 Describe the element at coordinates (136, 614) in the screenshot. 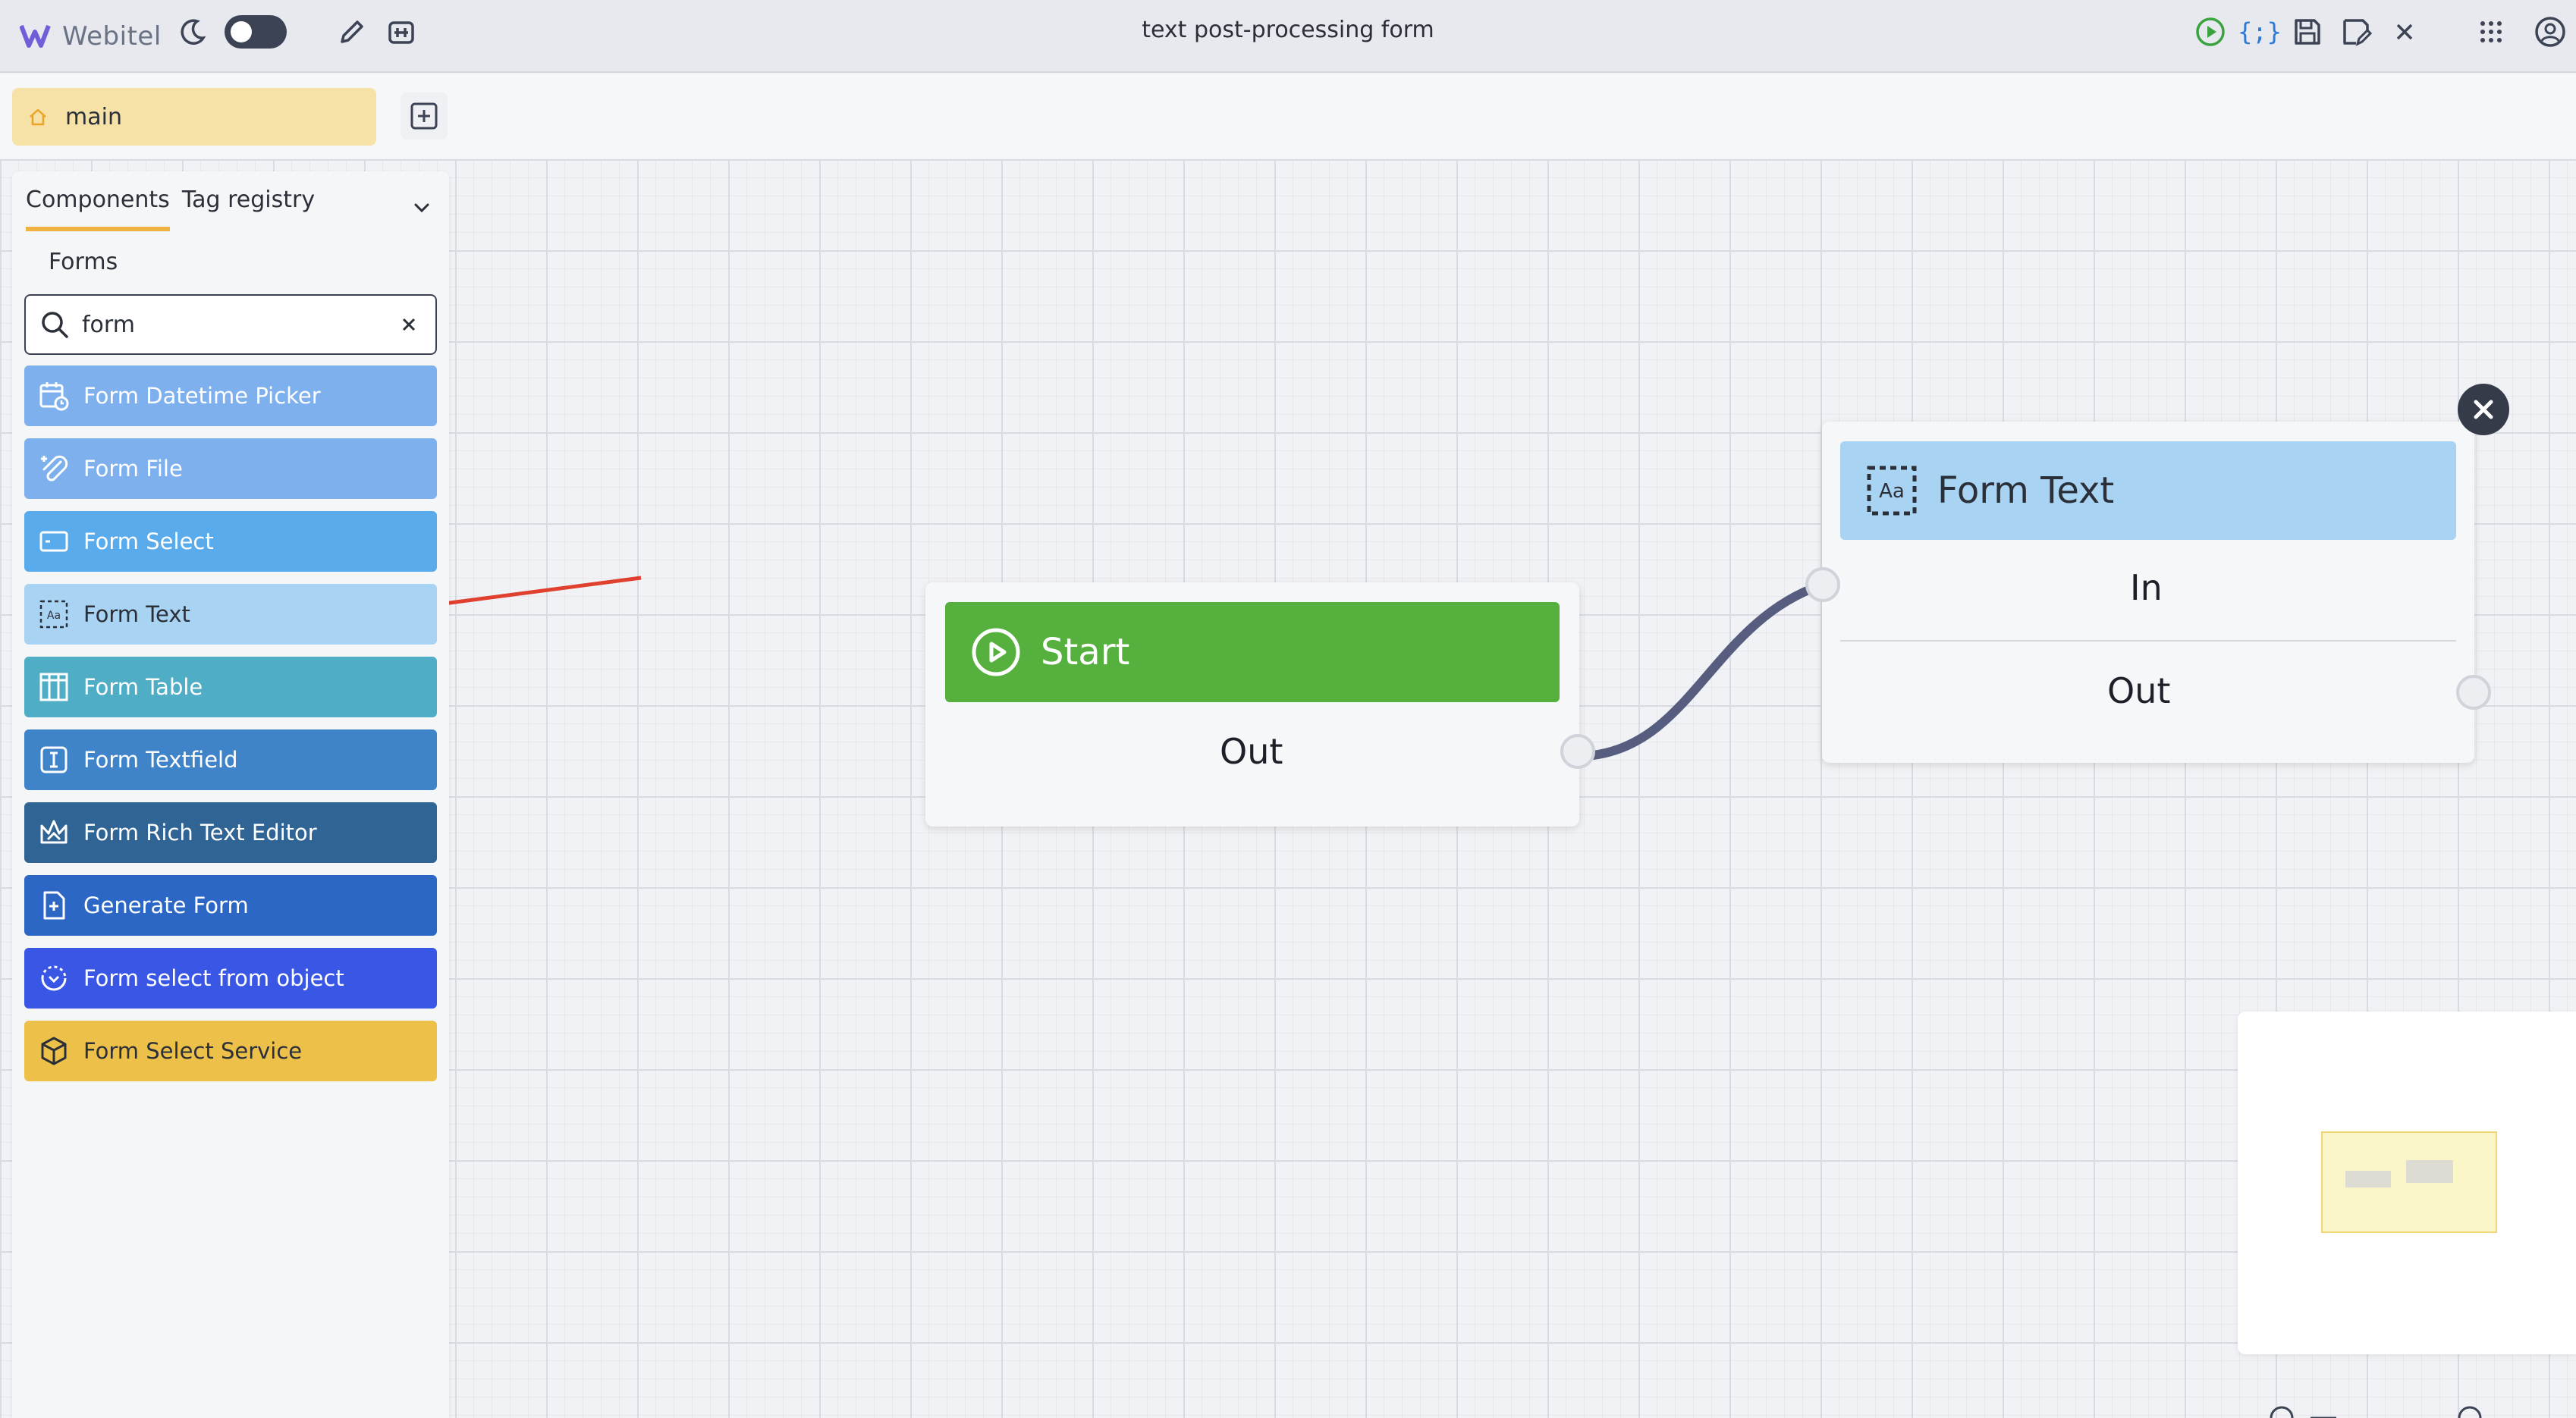

I see `component-label: Form Text` at that location.